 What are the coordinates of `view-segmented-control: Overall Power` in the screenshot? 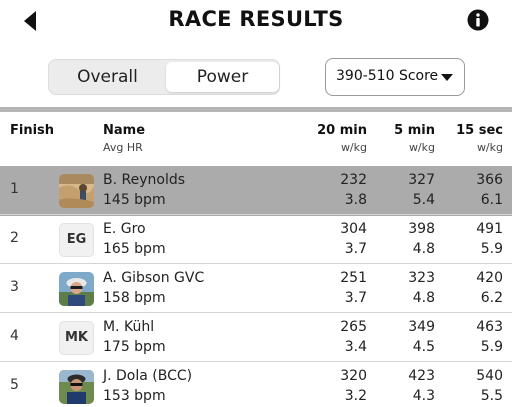 It's located at (164, 77).